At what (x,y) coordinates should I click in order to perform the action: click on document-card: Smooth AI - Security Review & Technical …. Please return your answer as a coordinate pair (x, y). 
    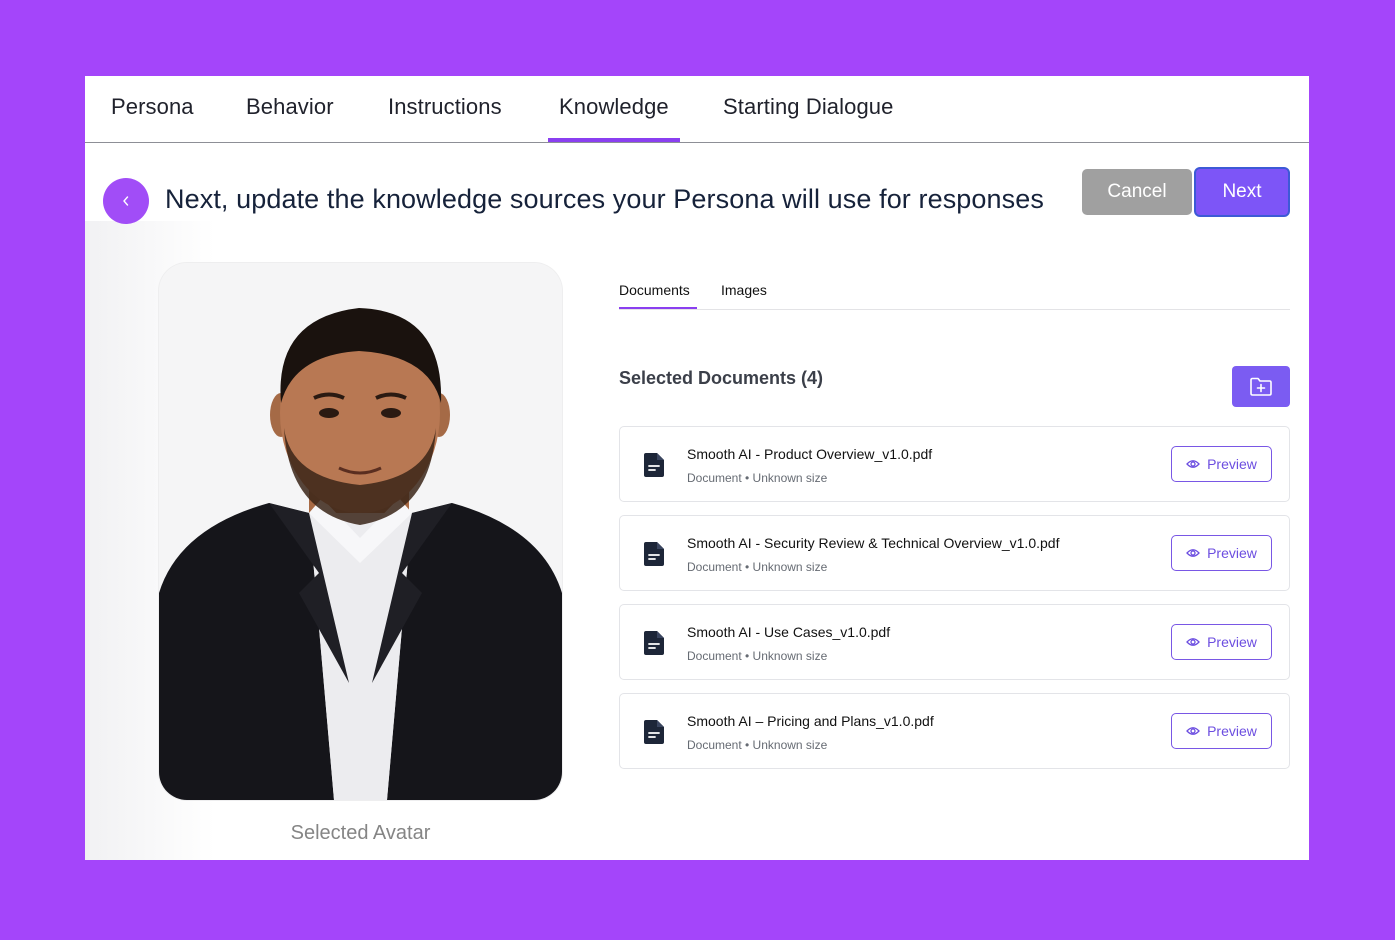
    Looking at the image, I should click on (954, 553).